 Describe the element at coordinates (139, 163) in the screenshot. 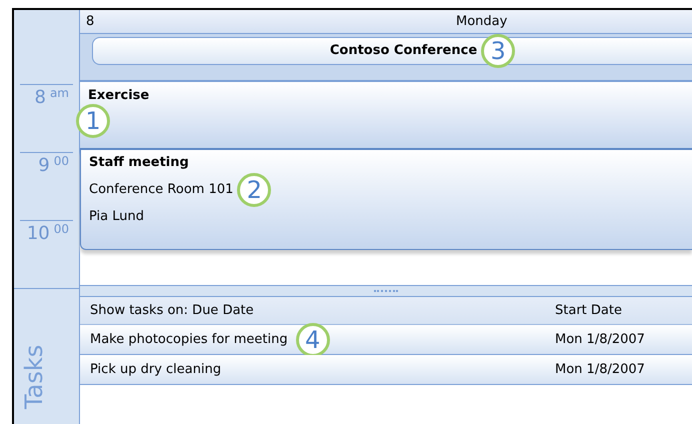

I see `appointment-title: Staff meeting` at that location.